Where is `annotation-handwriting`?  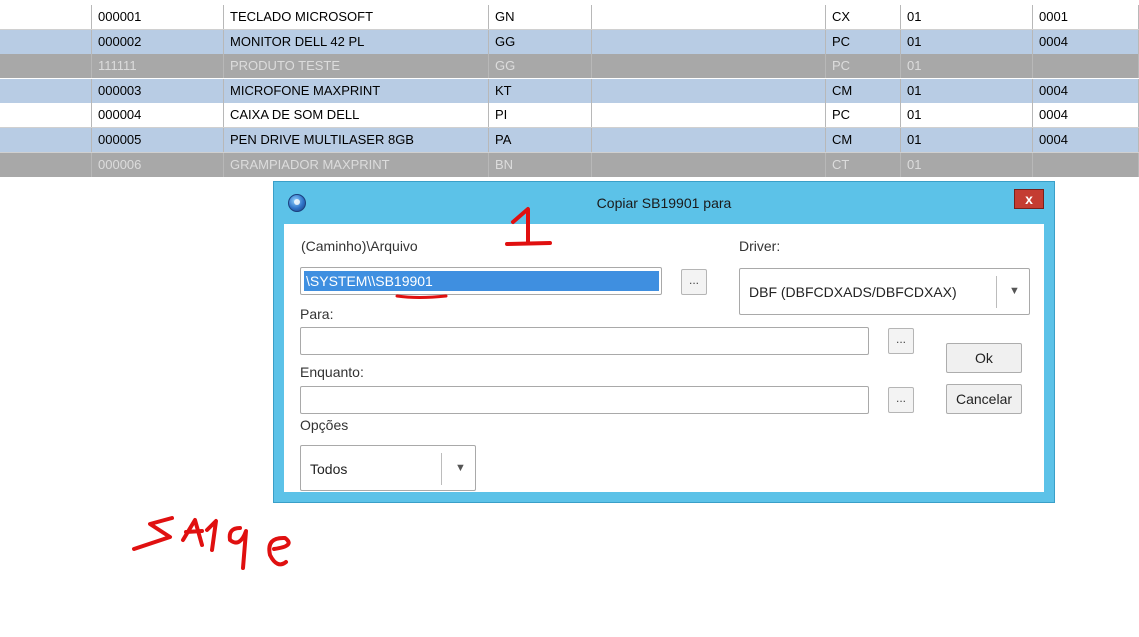
annotation-handwriting is located at coordinates (211, 543).